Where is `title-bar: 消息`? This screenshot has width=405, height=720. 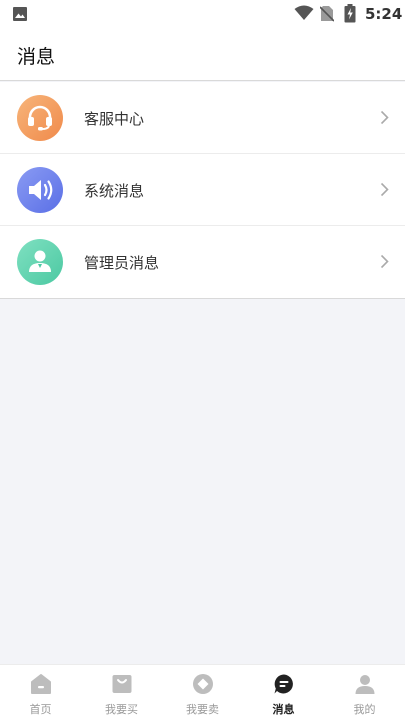
title-bar: 消息 is located at coordinates (202, 54).